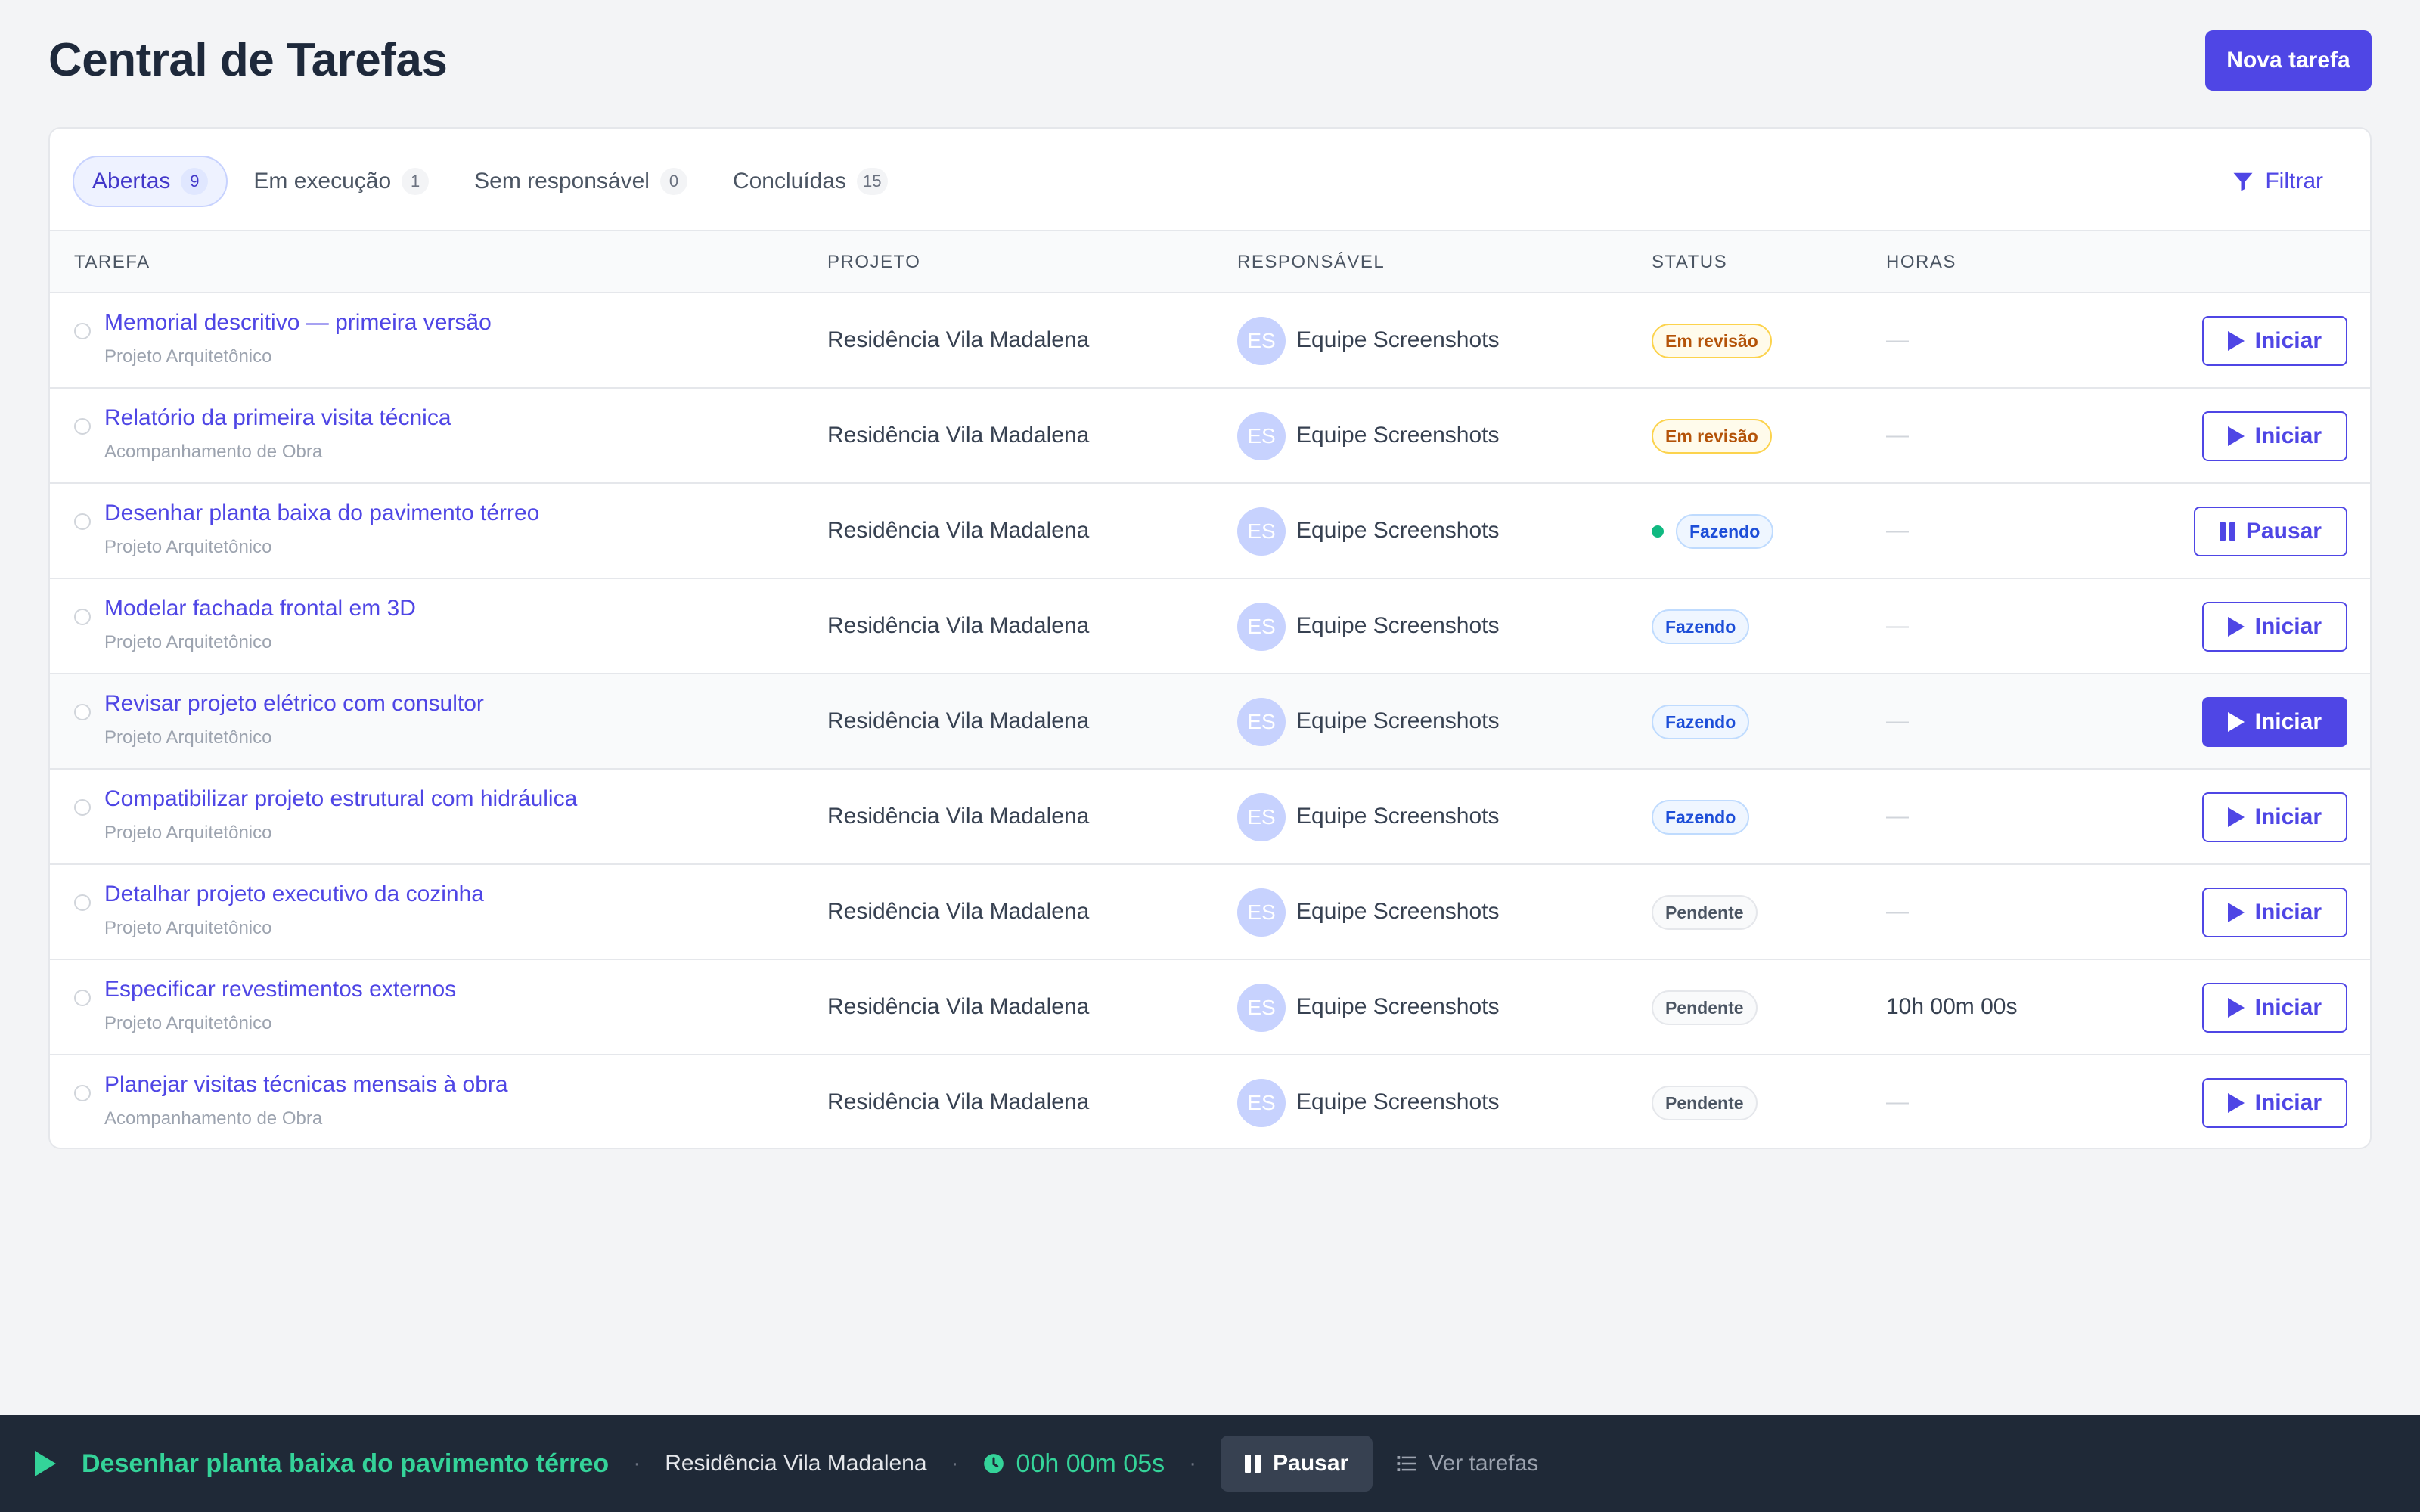  I want to click on action-label: Iniciar, so click(2288, 626).